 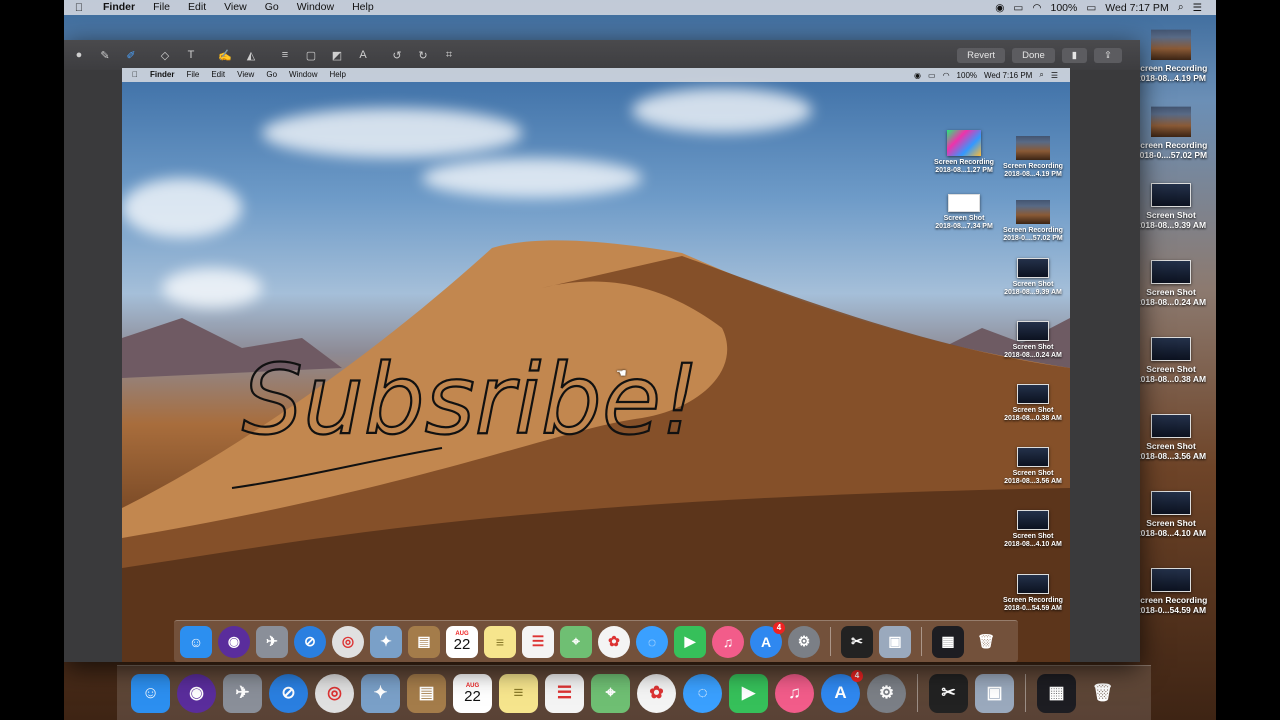 What do you see at coordinates (337, 55) in the screenshot?
I see `fill-color-icon: ◩` at bounding box center [337, 55].